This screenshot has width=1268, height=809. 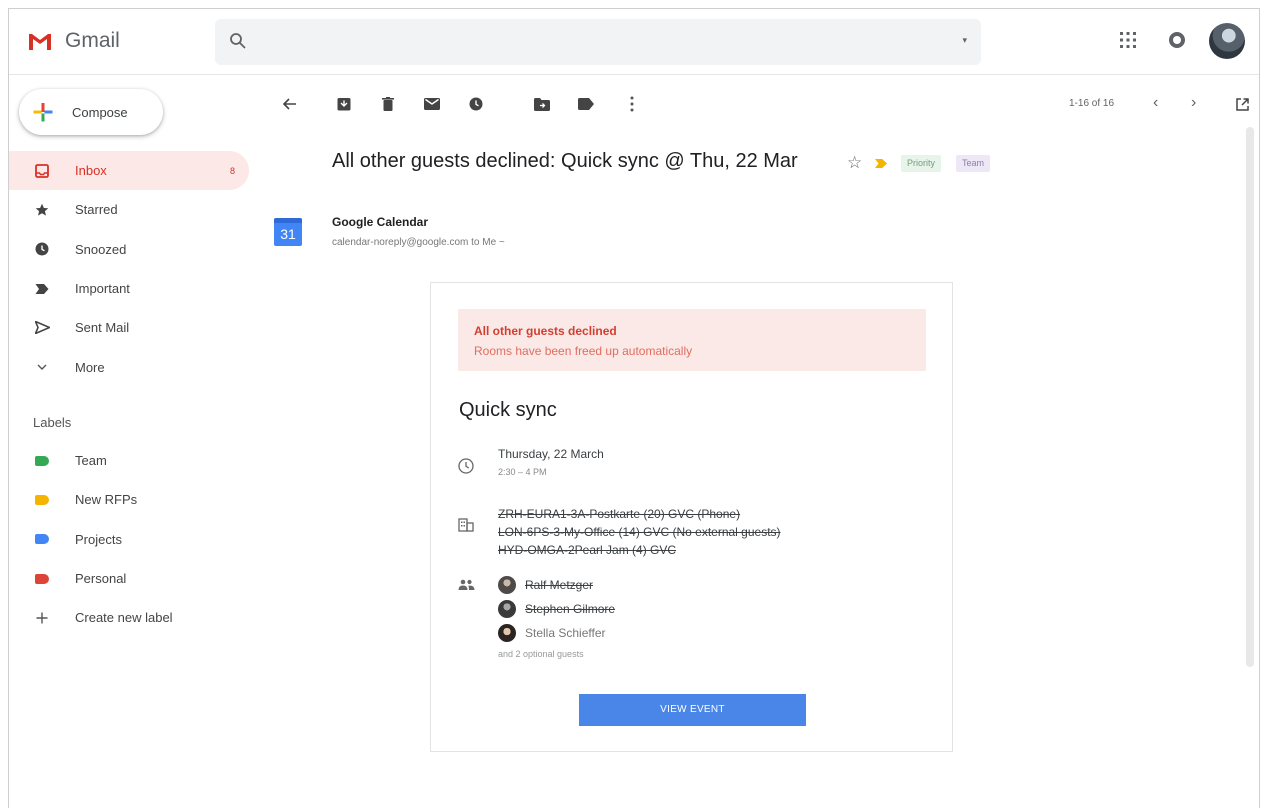 What do you see at coordinates (52, 422) in the screenshot?
I see `labels-heading: Labels` at bounding box center [52, 422].